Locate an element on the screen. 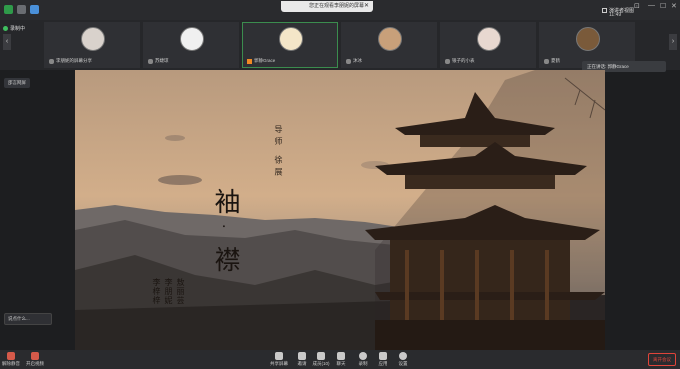 The image size is (680, 369). speaking-text: 正在讲话: 郭静Grace is located at coordinates (608, 66).